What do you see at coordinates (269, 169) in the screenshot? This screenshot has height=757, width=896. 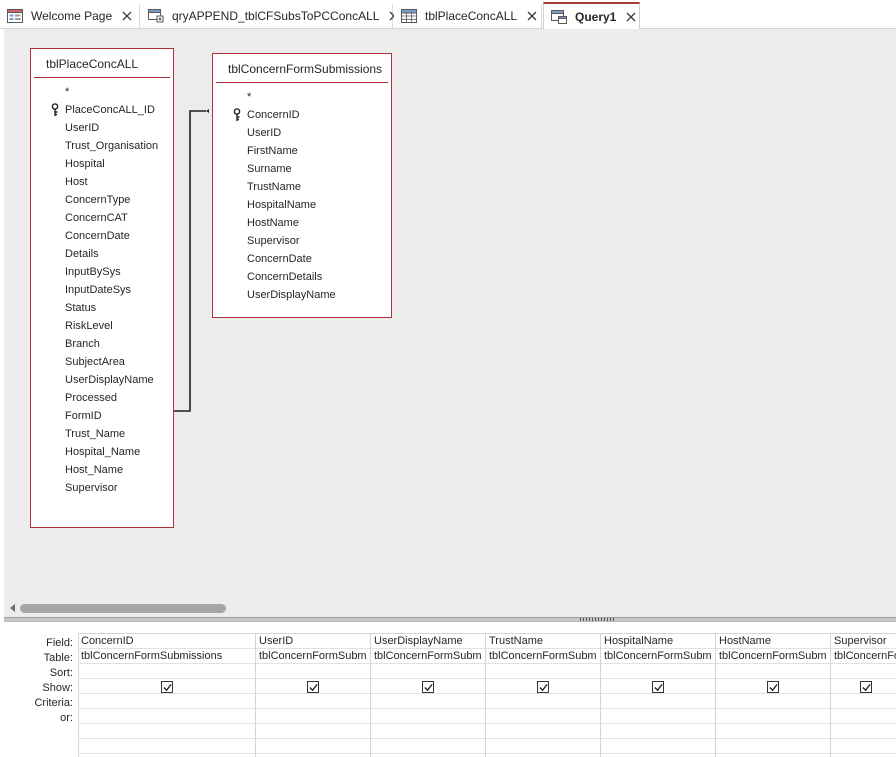 I see `field-item: Surname` at bounding box center [269, 169].